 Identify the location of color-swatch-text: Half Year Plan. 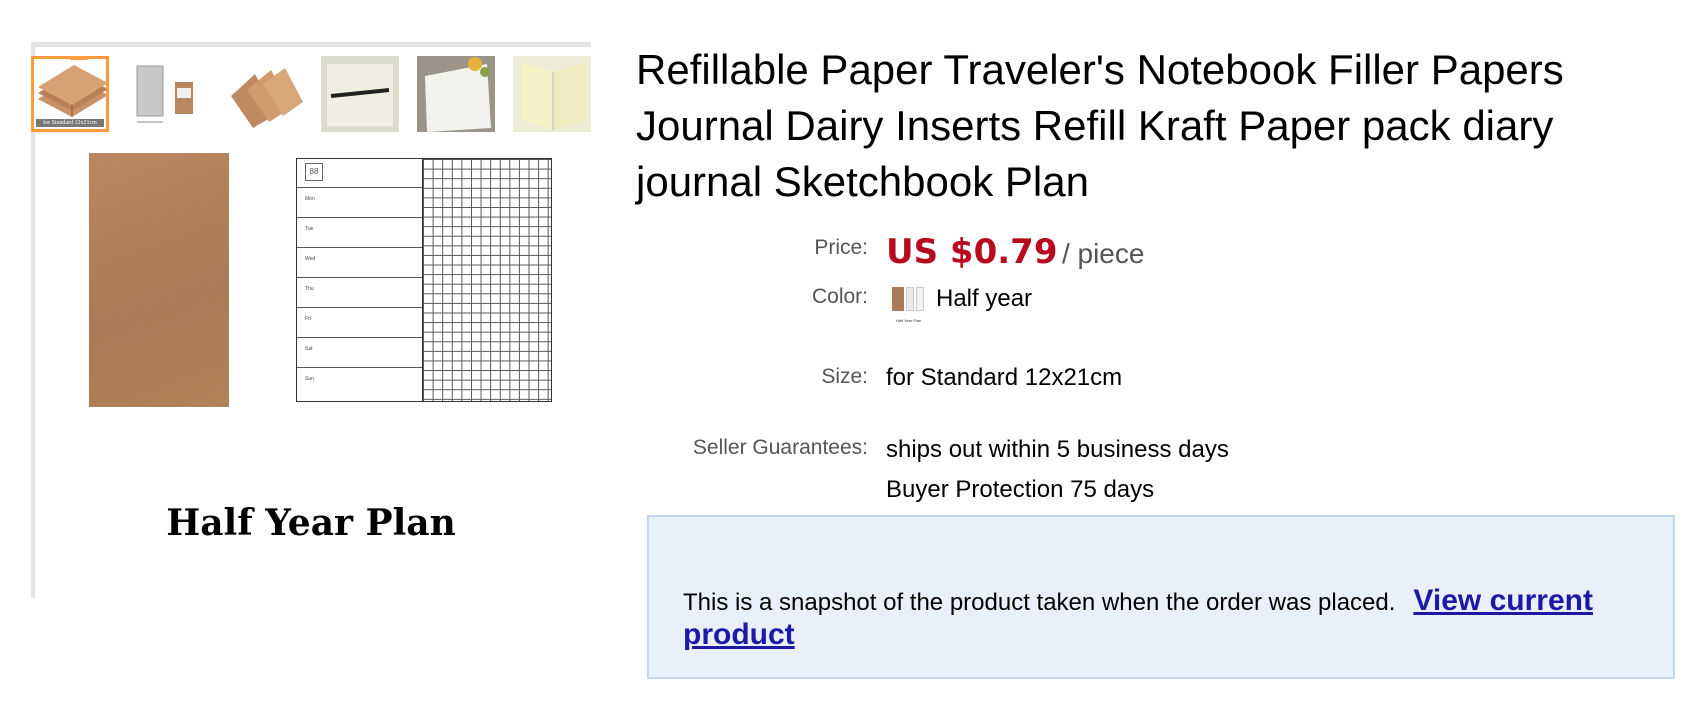
(909, 320).